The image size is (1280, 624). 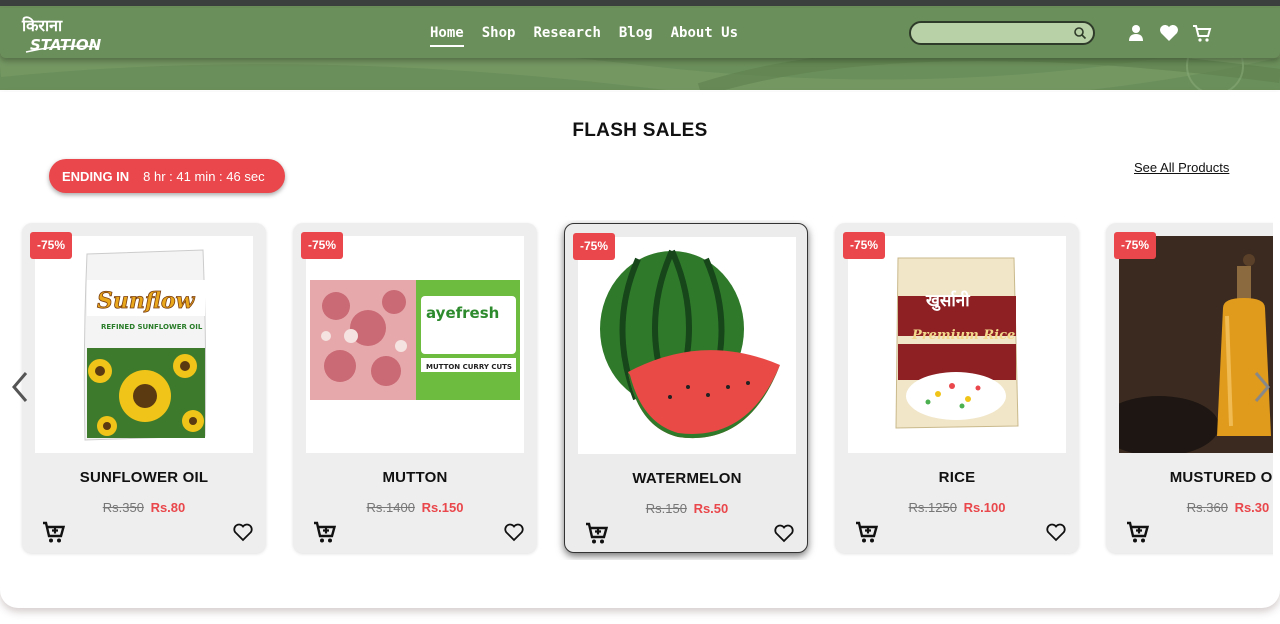 What do you see at coordinates (687, 478) in the screenshot?
I see `product-name: WATERMELON` at bounding box center [687, 478].